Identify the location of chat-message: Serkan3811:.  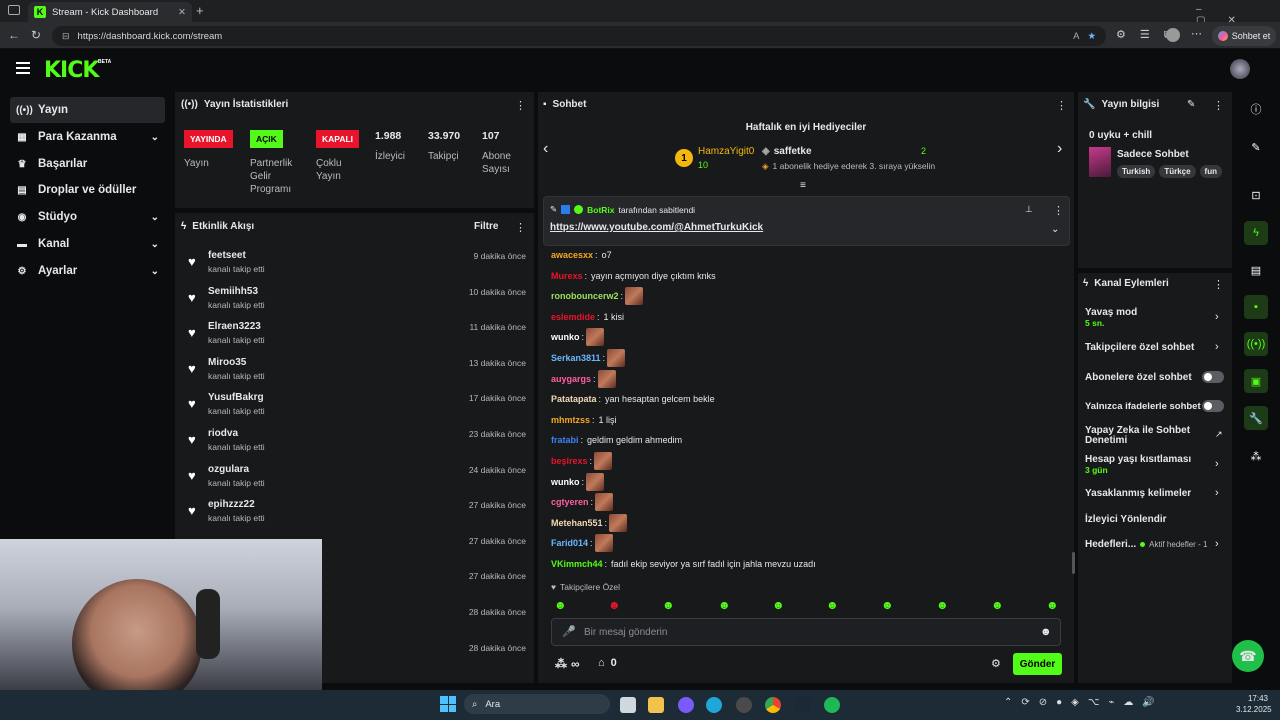
(588, 358).